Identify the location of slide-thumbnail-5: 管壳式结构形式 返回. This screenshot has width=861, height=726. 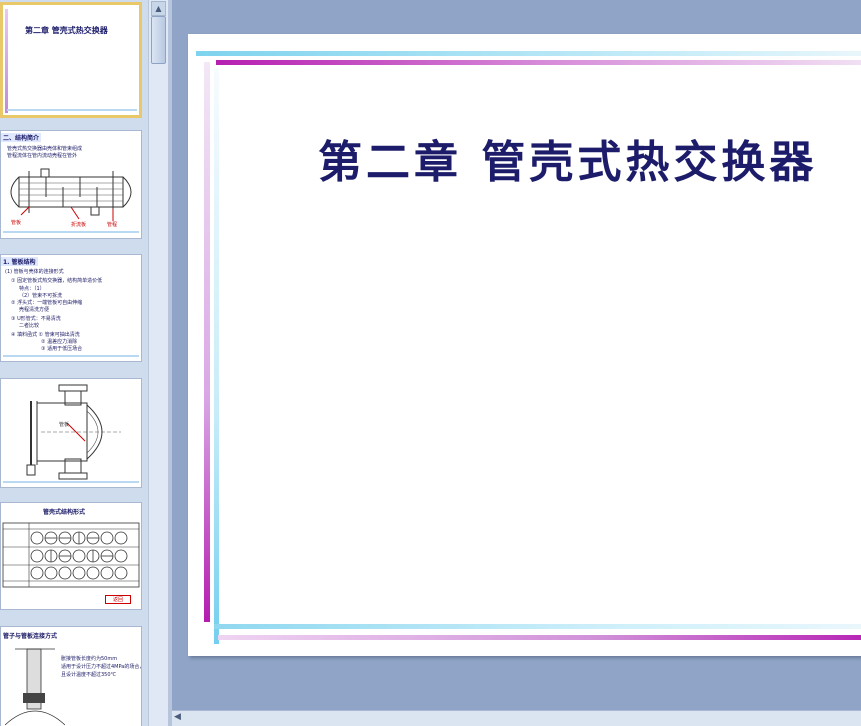
(71, 556).